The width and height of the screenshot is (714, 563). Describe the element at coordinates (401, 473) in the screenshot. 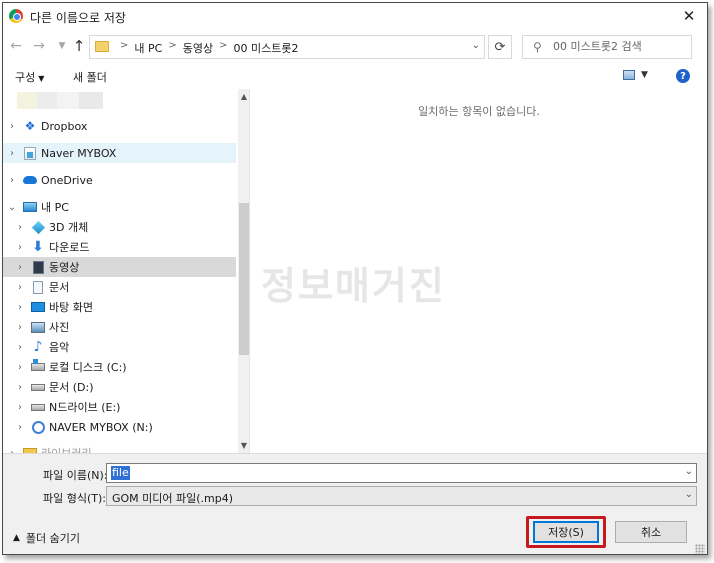

I see `filename-input: file ⌄` at that location.